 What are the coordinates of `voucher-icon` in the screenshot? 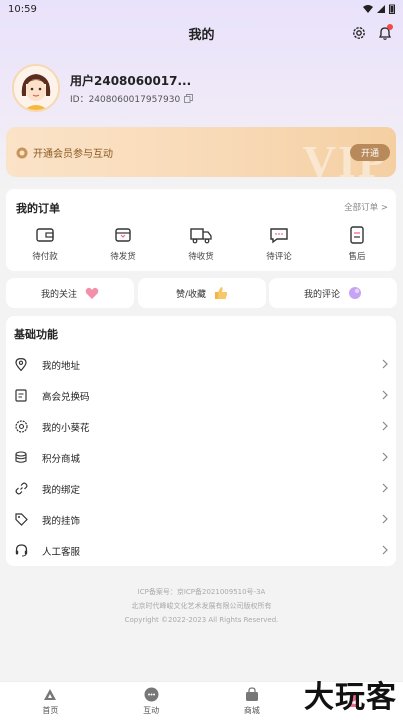 It's located at (21, 395).